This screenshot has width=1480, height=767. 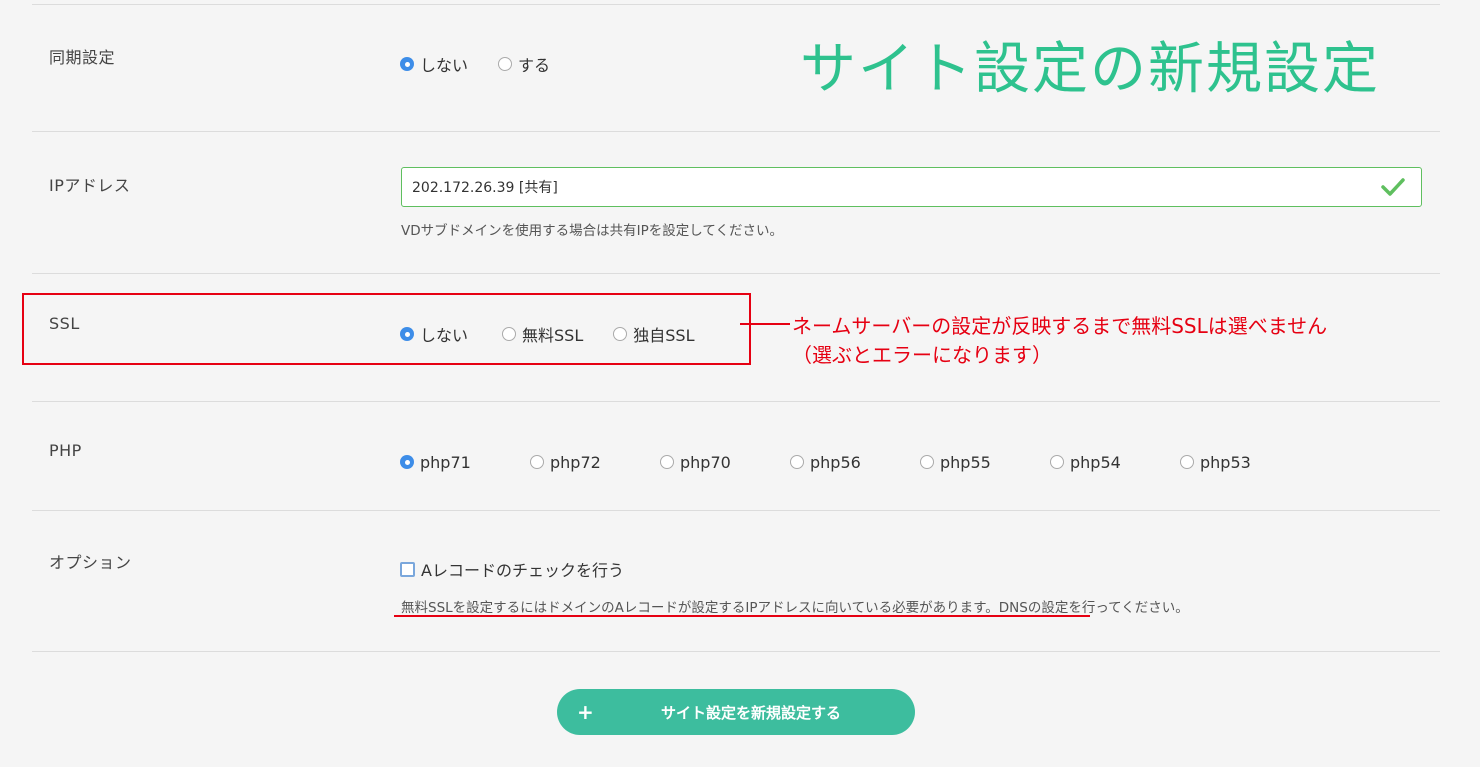 I want to click on sync-radio-on: する, so click(x=524, y=64).